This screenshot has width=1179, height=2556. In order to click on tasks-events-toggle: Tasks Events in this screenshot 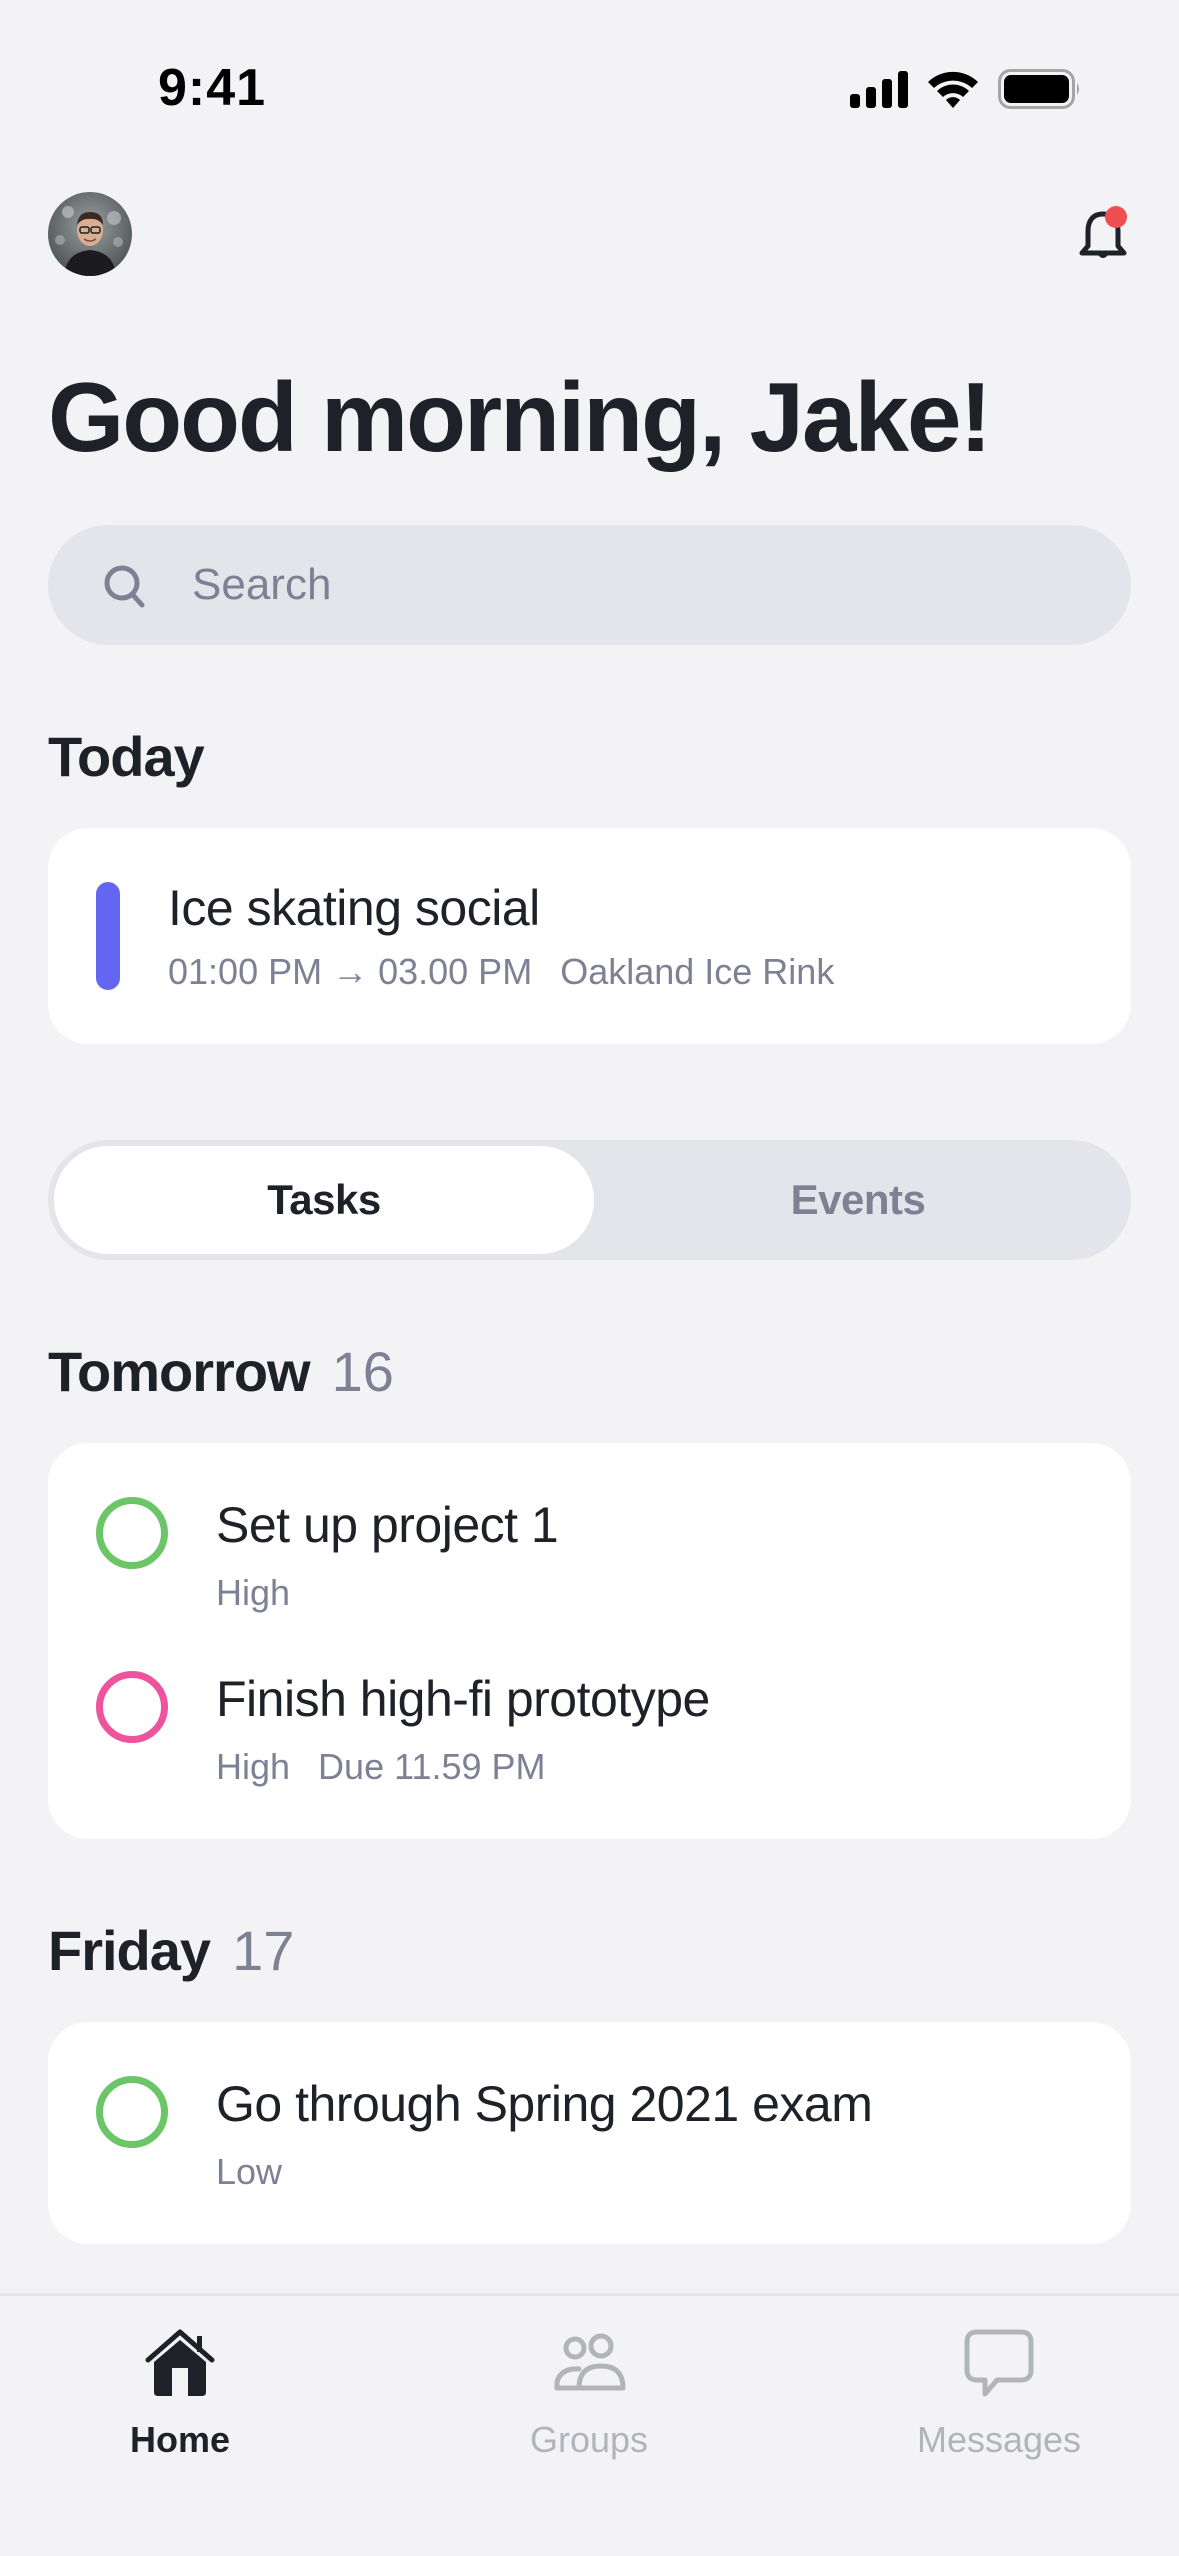, I will do `click(589, 1200)`.